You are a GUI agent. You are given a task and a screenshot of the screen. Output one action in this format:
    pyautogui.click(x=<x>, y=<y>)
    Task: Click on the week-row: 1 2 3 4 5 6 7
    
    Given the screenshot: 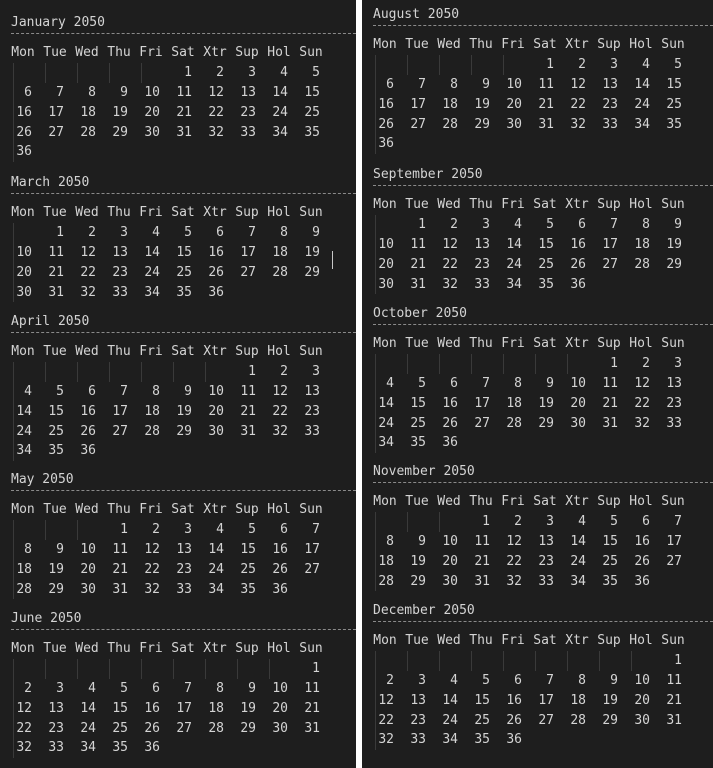 What is the action you would take?
    pyautogui.click(x=543, y=522)
    